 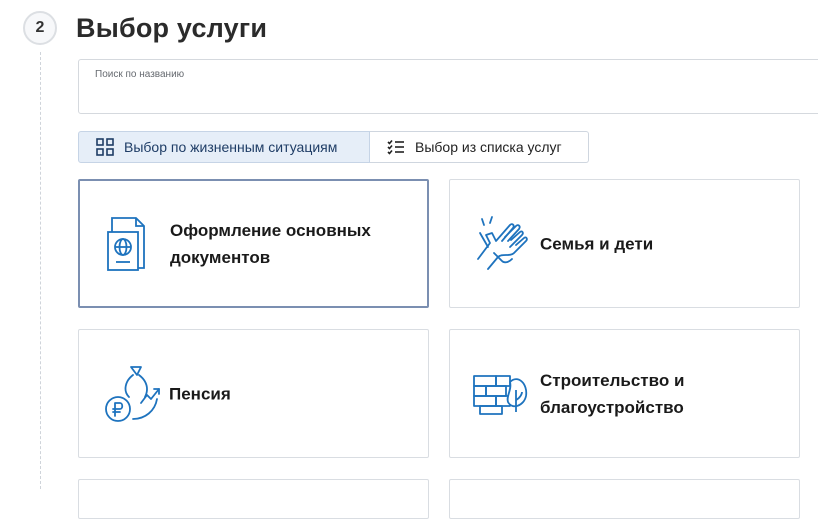 I want to click on search-input: Поиск по названию, so click(x=448, y=86).